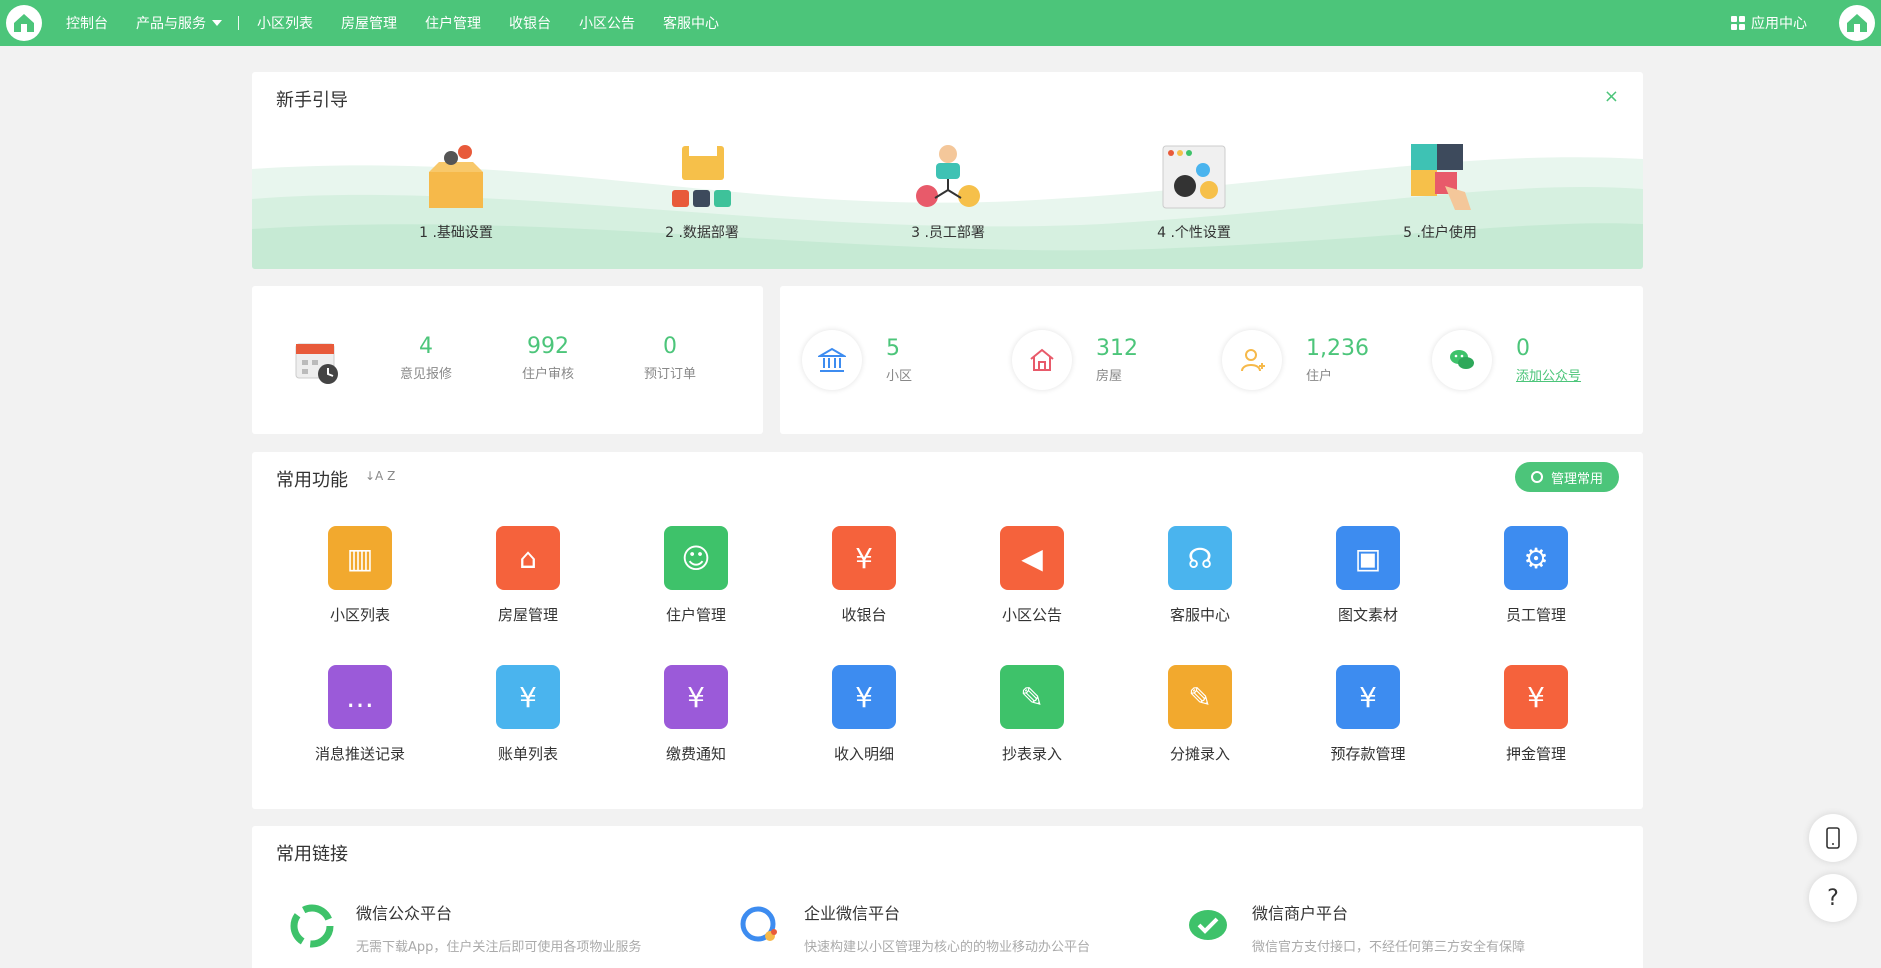 The height and width of the screenshot is (968, 1881). What do you see at coordinates (369, 23) in the screenshot?
I see `nav-item-house-management: 房屋管理` at bounding box center [369, 23].